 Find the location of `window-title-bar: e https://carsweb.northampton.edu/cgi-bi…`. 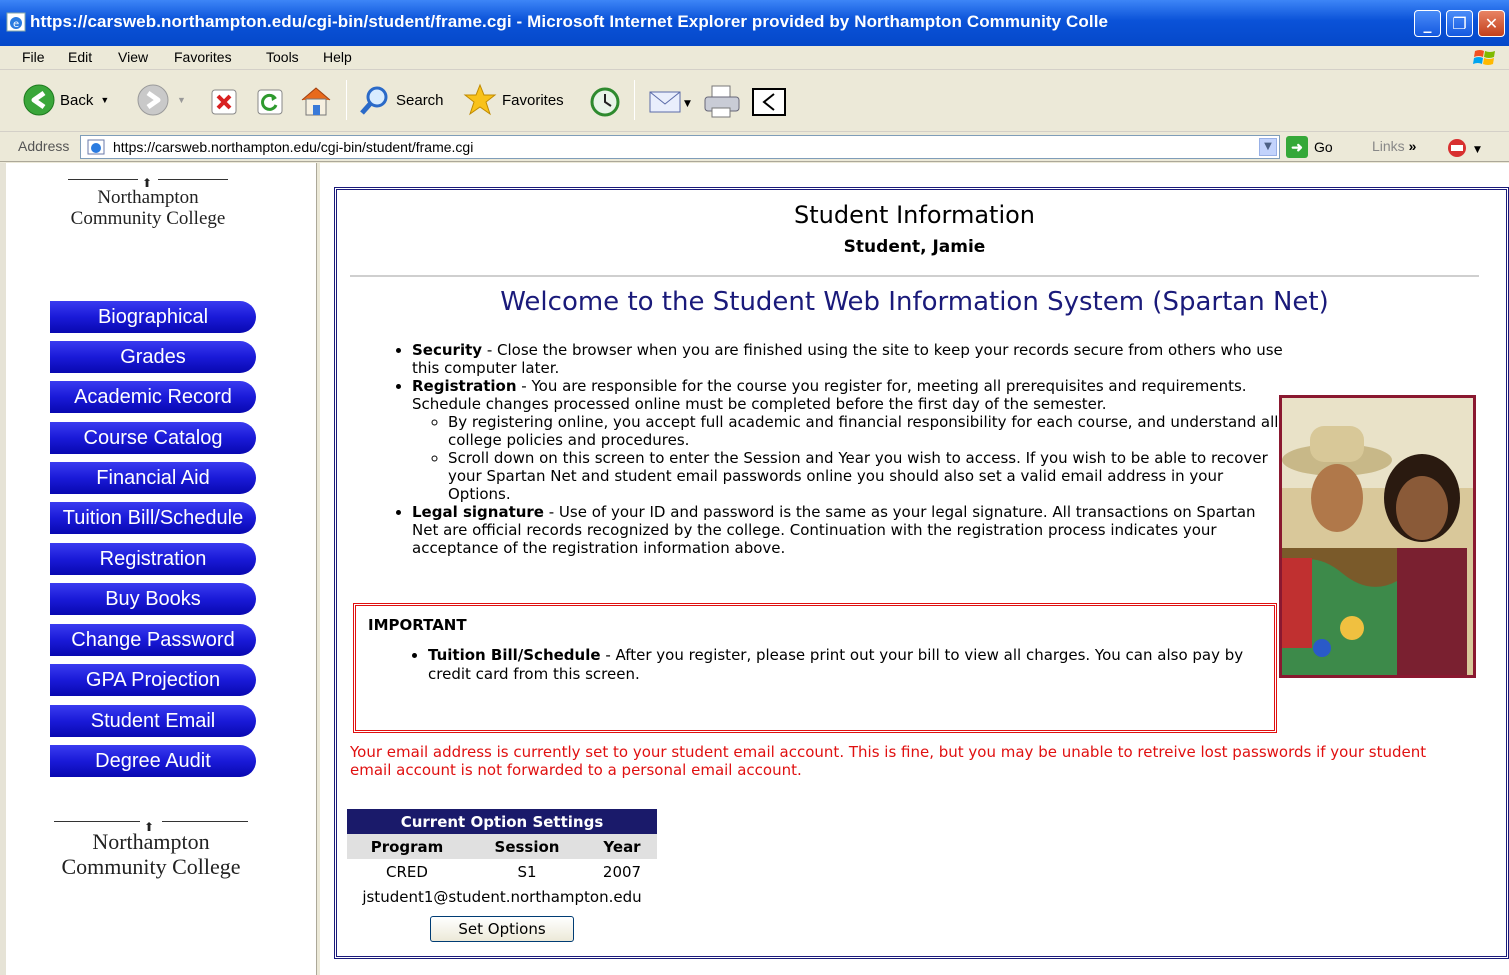

window-title-bar: e https://carsweb.northampton.edu/cgi-bi… is located at coordinates (754, 23).